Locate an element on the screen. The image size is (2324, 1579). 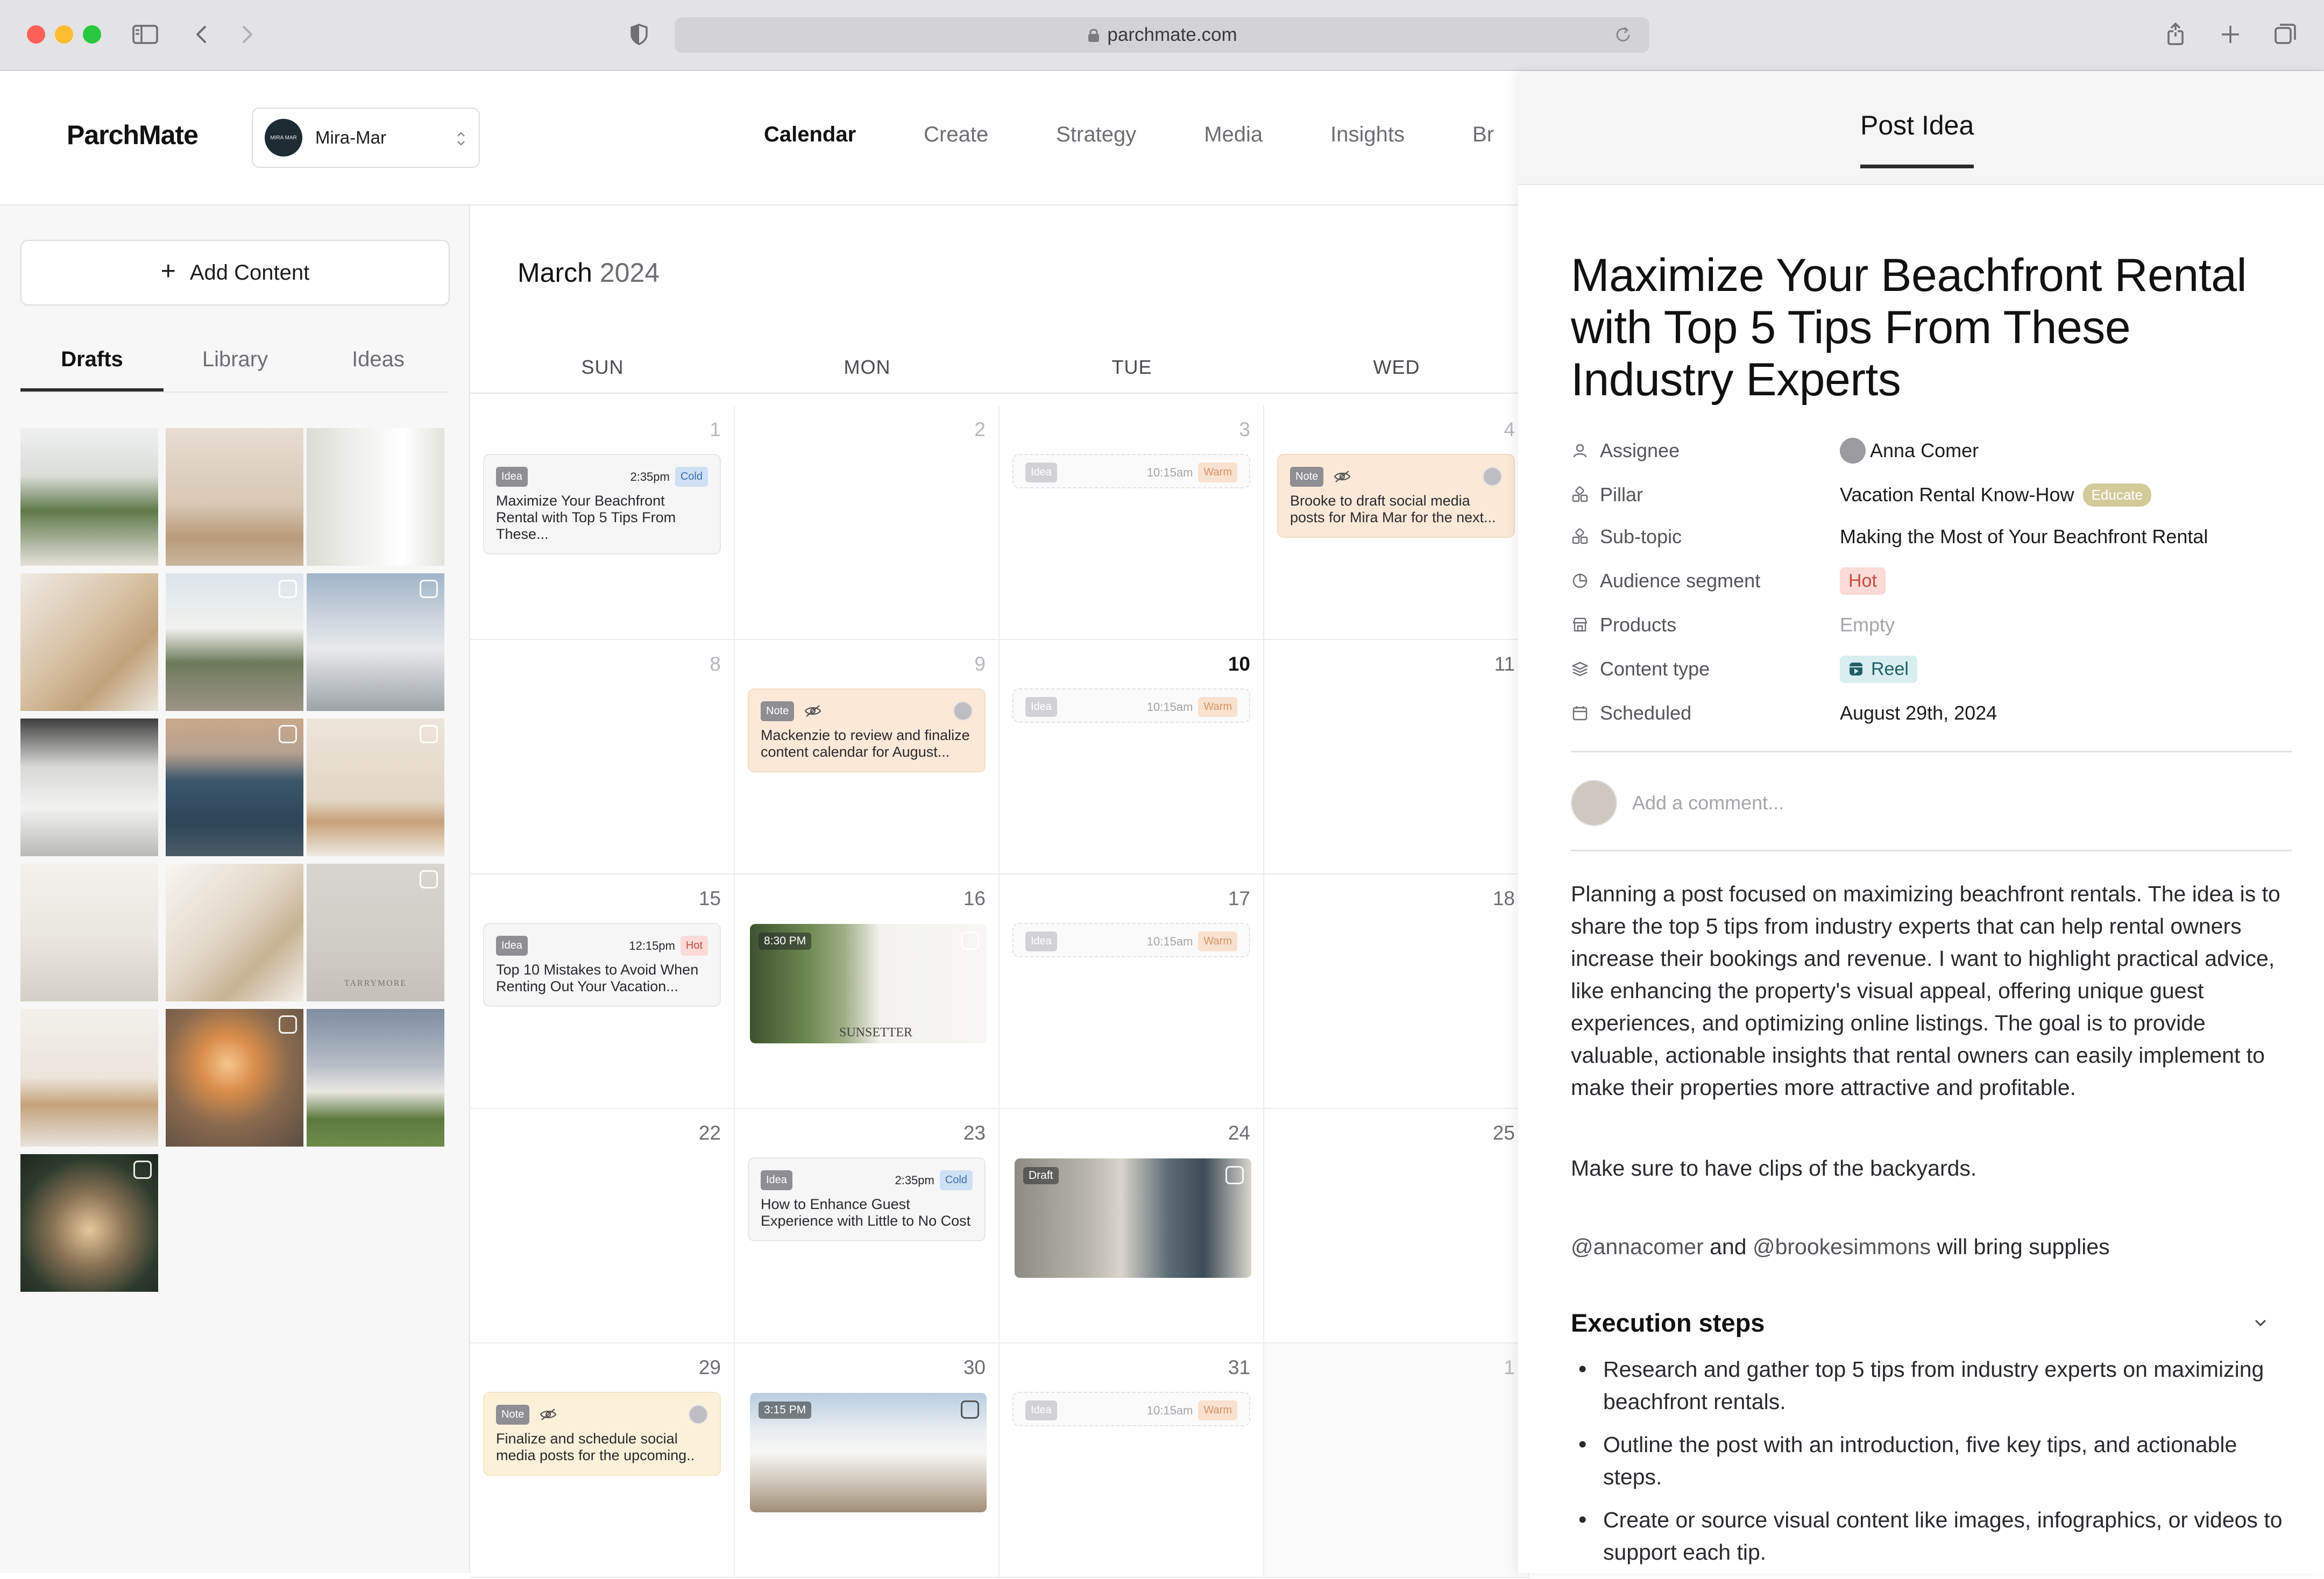
scheduled-media-card: 8:30 PM SUNSETTER is located at coordinates (868, 984).